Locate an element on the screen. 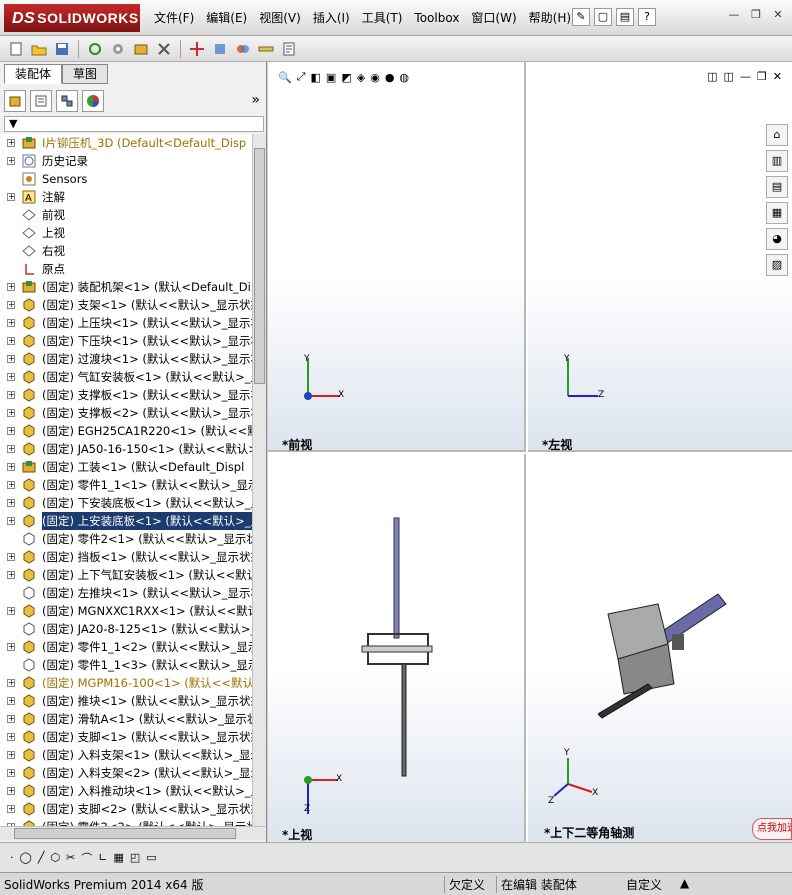 The height and width of the screenshot is (895, 792). scrollbar-thumb is located at coordinates (125, 833).